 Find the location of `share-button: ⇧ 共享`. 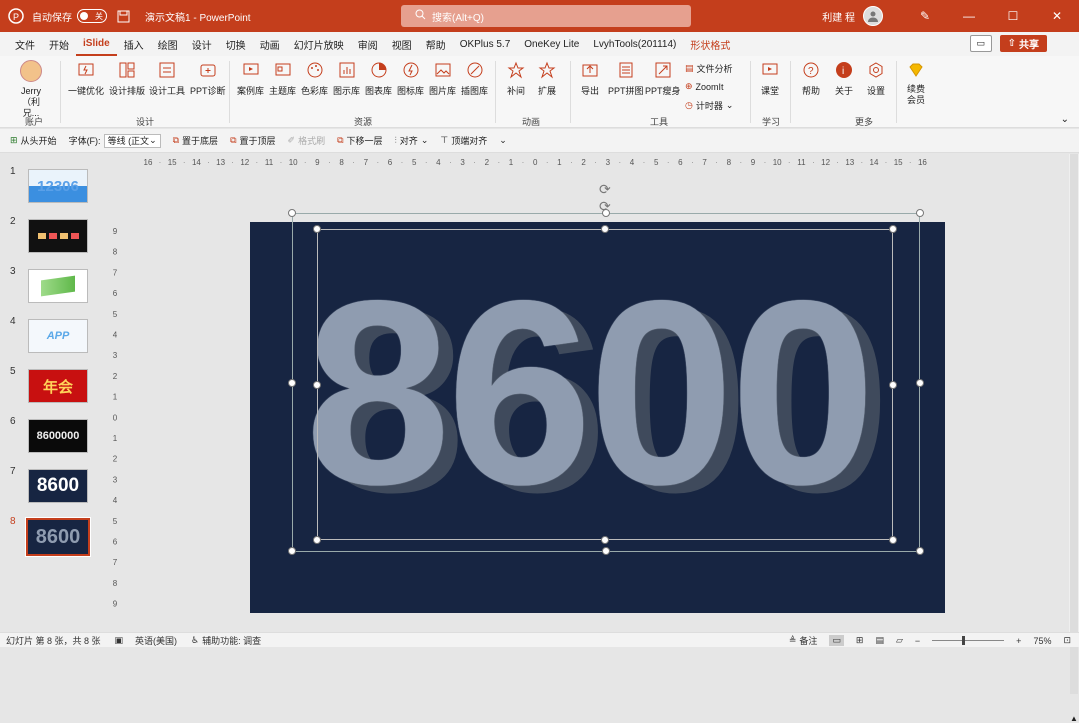

share-button: ⇧ 共享 is located at coordinates (1023, 43).